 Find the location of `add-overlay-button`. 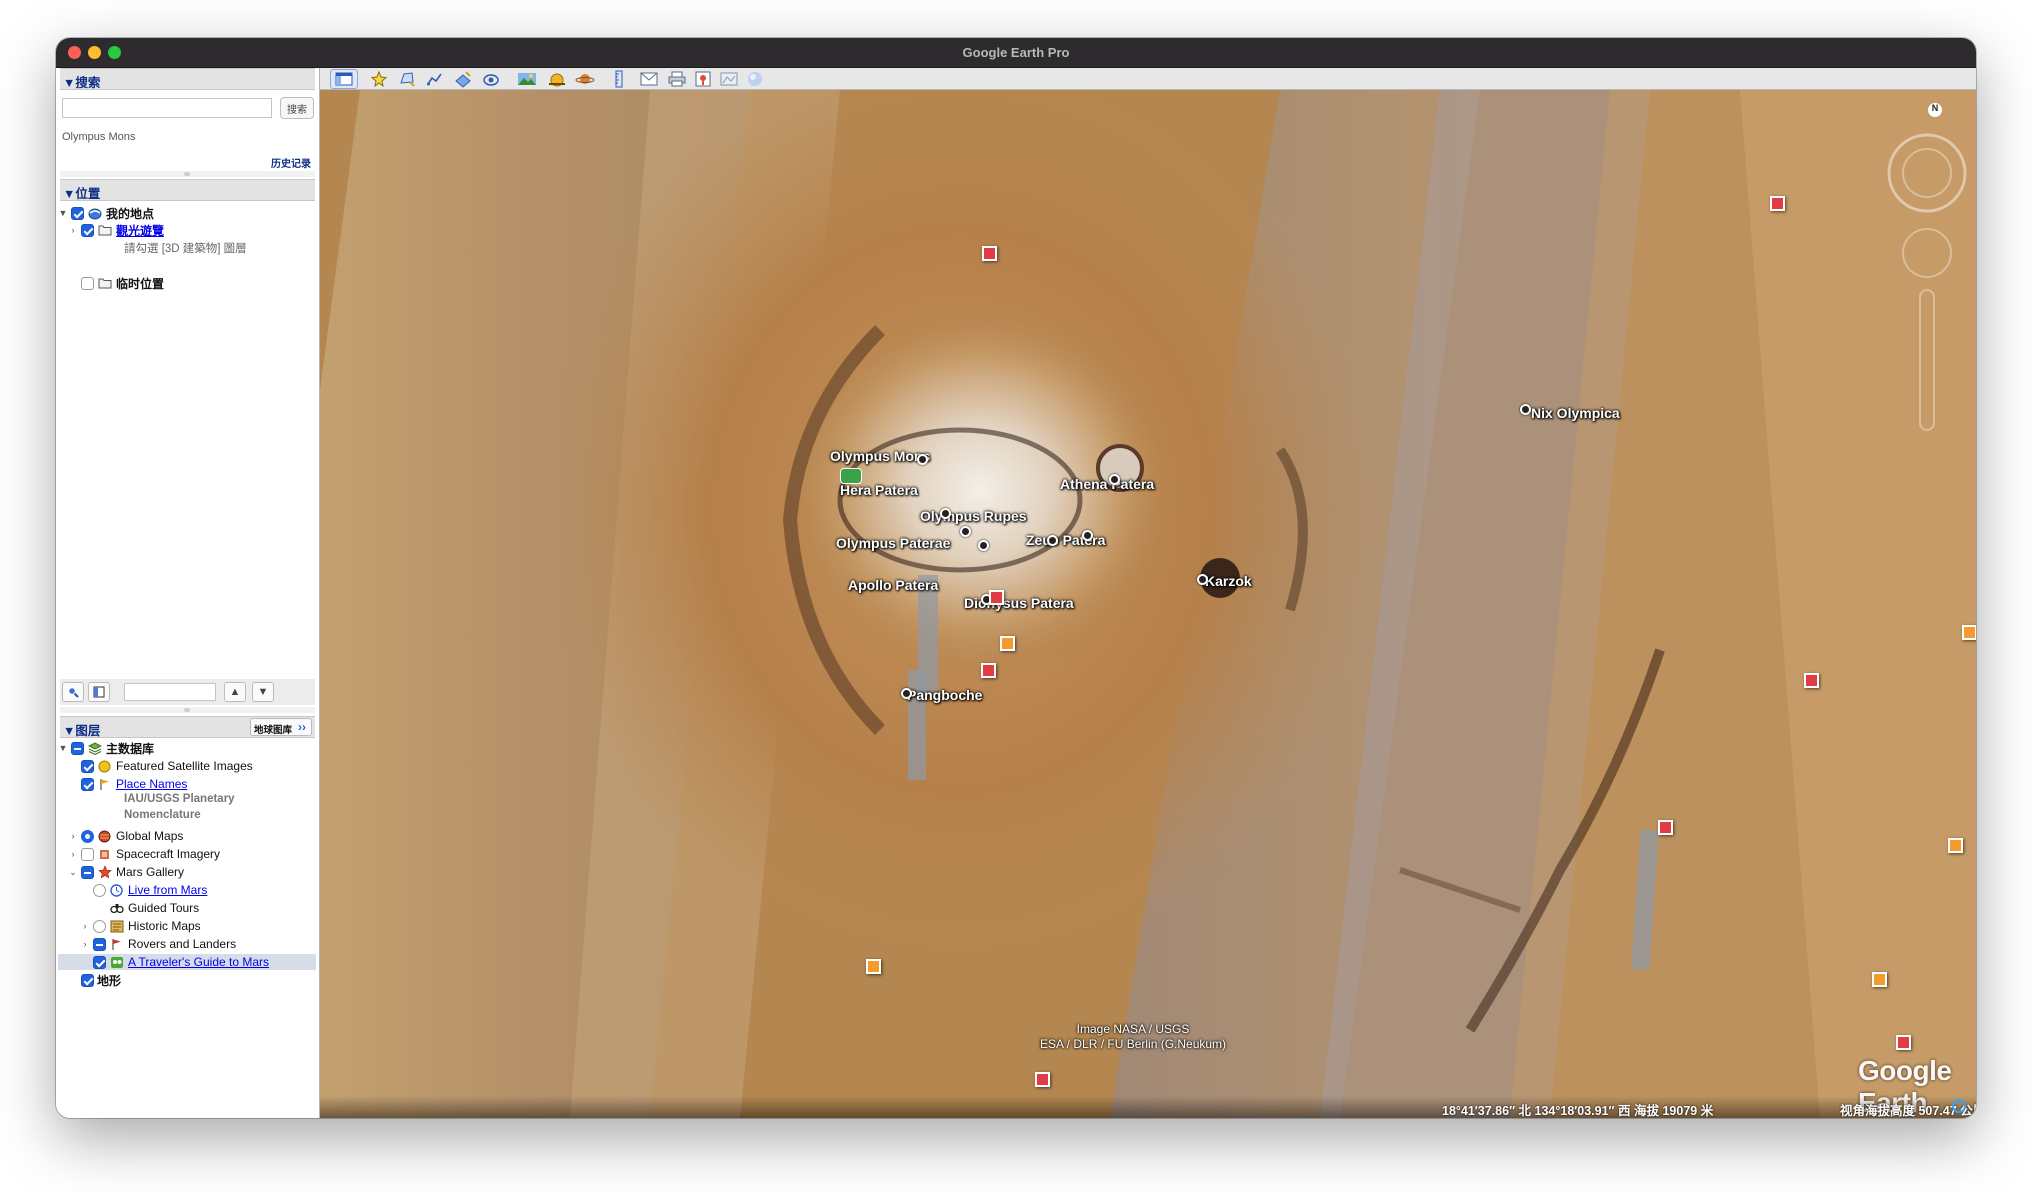

add-overlay-button is located at coordinates (463, 79).